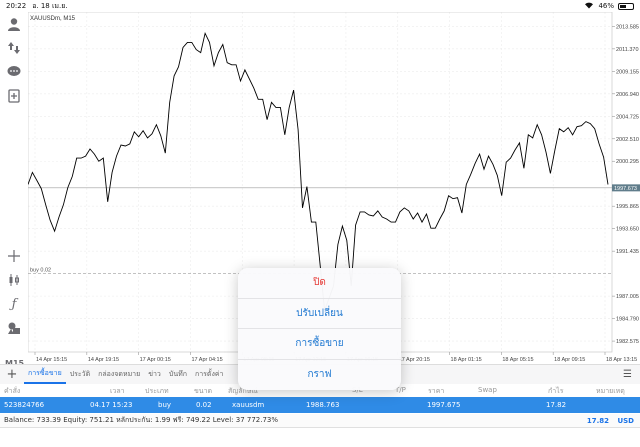 This screenshot has width=640, height=447. What do you see at coordinates (157, 391) in the screenshot?
I see `col-type: ประเภท` at bounding box center [157, 391].